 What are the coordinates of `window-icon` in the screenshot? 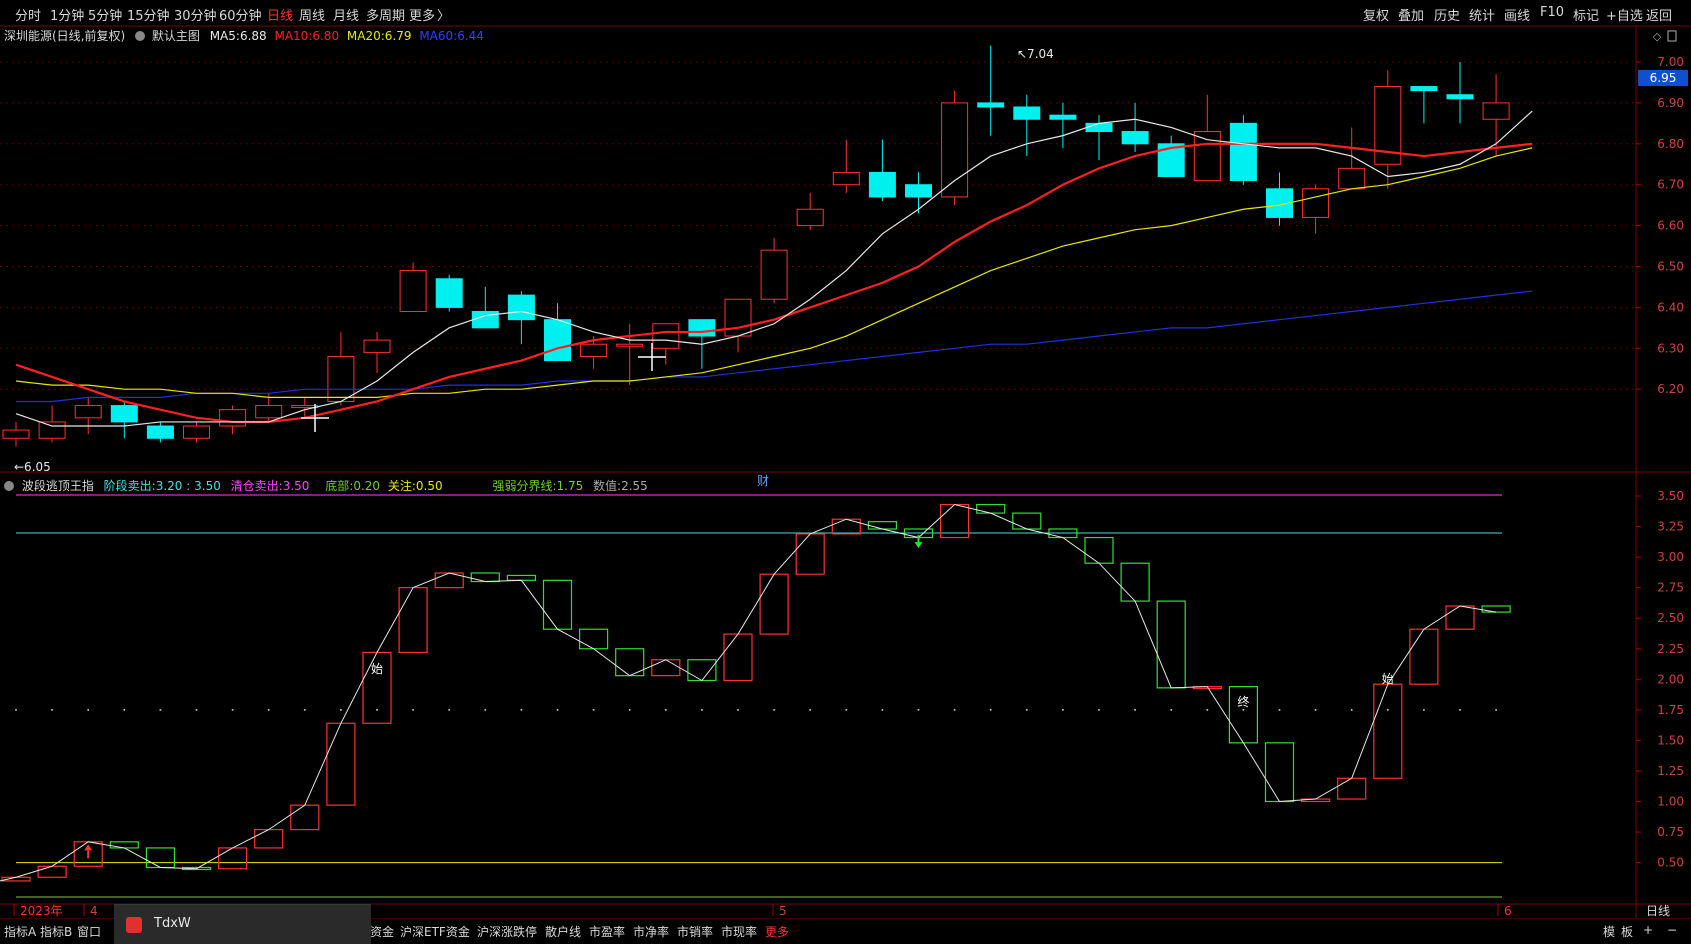 It's located at (1672, 36).